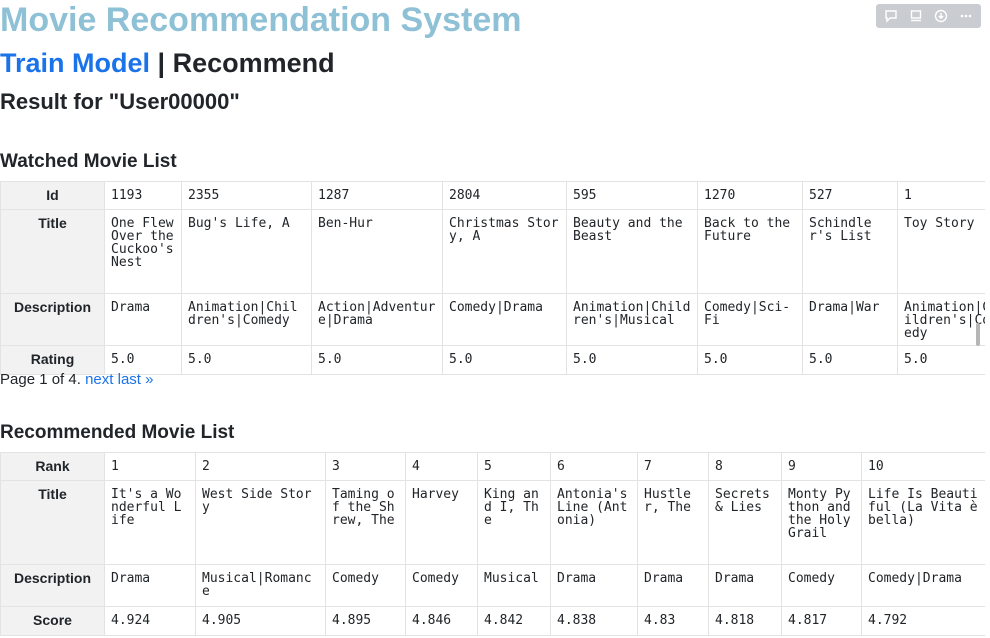  What do you see at coordinates (966, 16) in the screenshot?
I see `more-icon` at bounding box center [966, 16].